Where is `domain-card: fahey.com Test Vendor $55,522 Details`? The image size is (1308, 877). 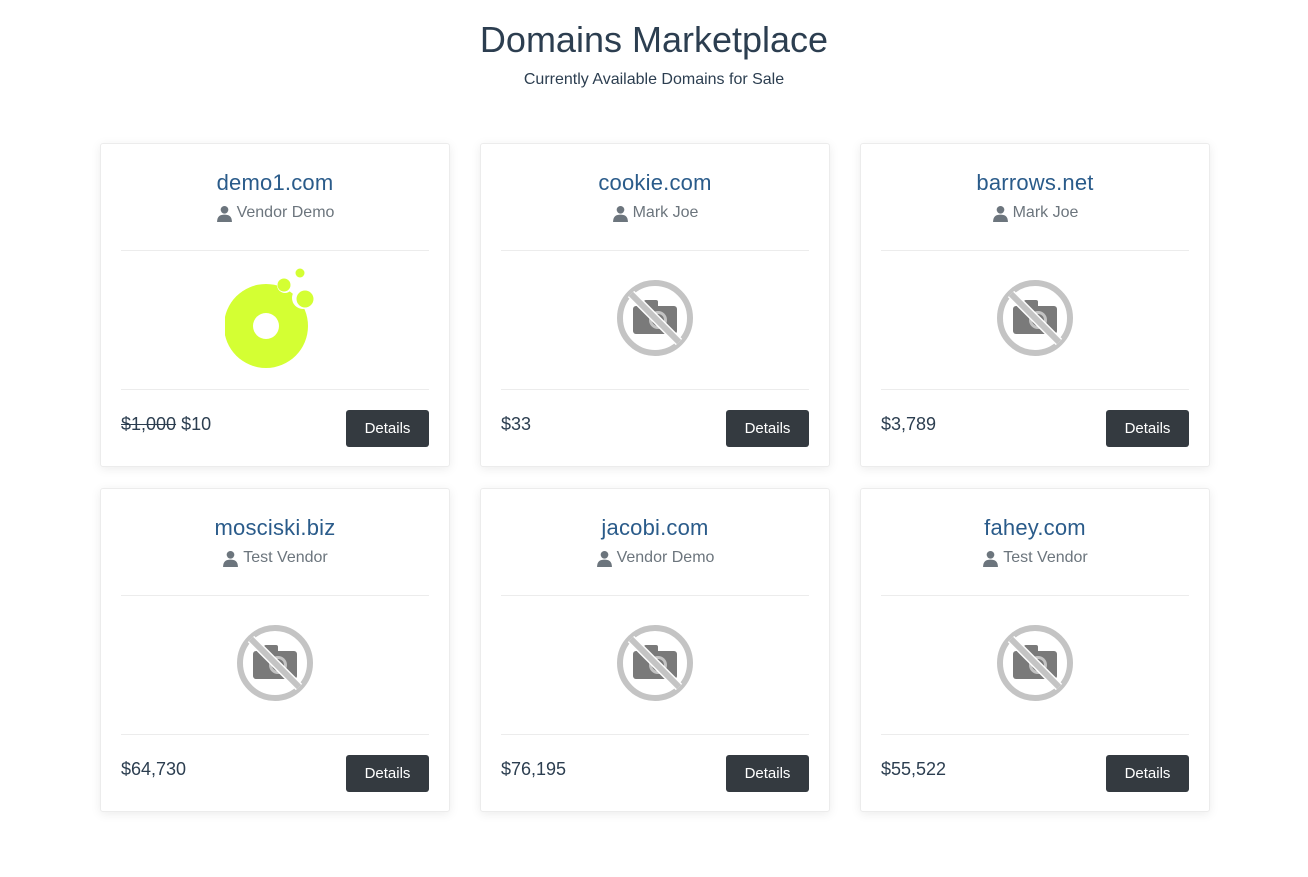 domain-card: fahey.com Test Vendor $55,522 Details is located at coordinates (1035, 650).